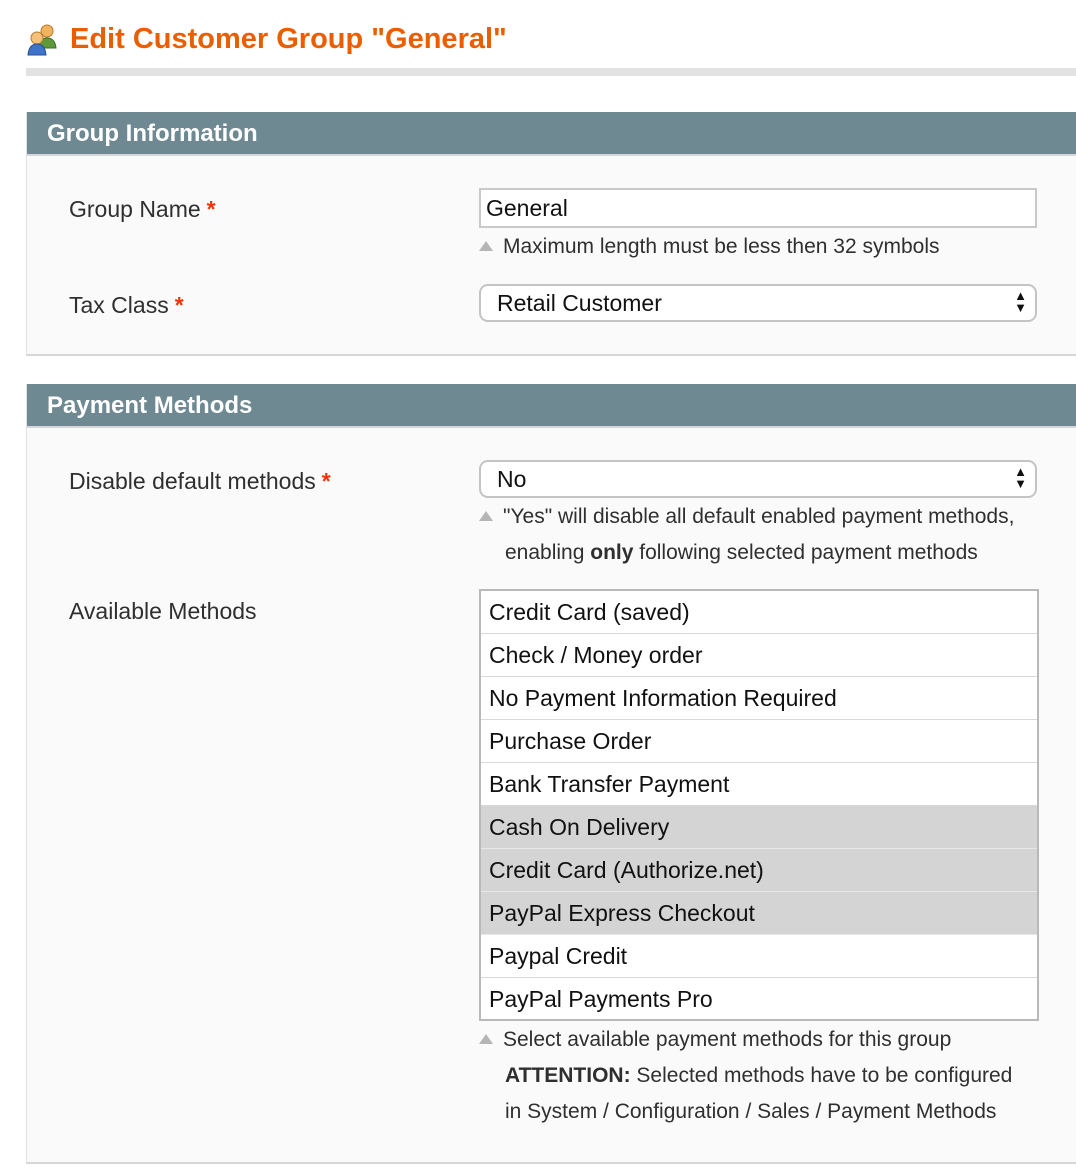  I want to click on group-name-input, so click(758, 208).